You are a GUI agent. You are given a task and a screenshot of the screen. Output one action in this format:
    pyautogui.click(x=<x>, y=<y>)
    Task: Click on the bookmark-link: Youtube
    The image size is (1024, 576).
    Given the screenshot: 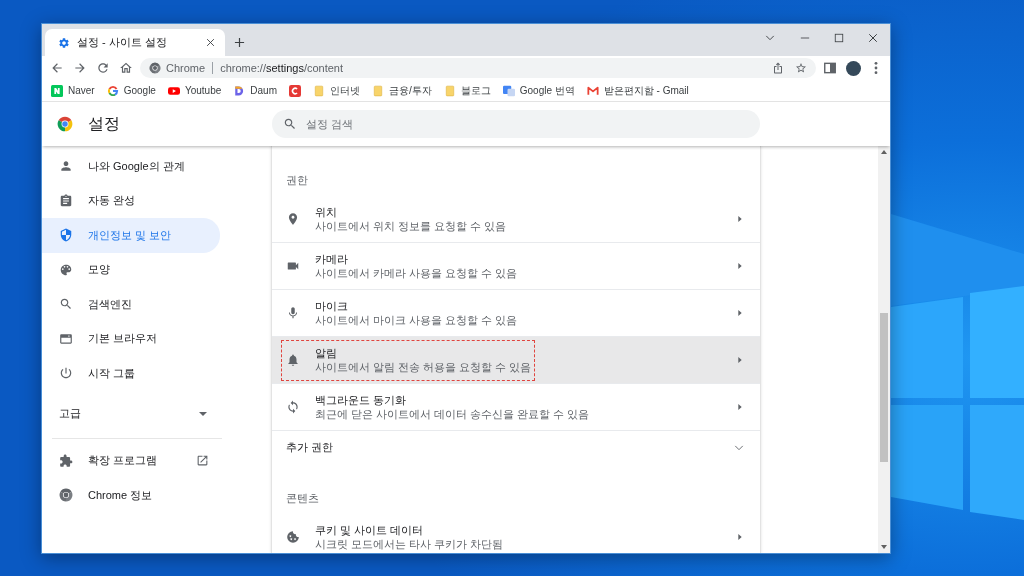 What is the action you would take?
    pyautogui.click(x=194, y=90)
    